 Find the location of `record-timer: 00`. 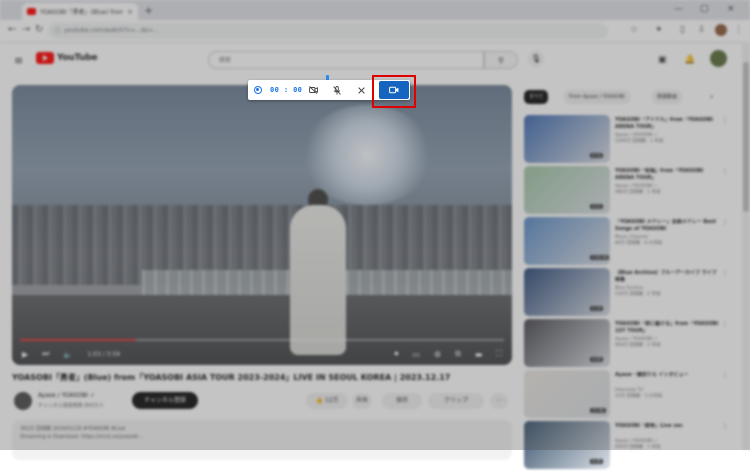

record-timer: 00 is located at coordinates (286, 90).